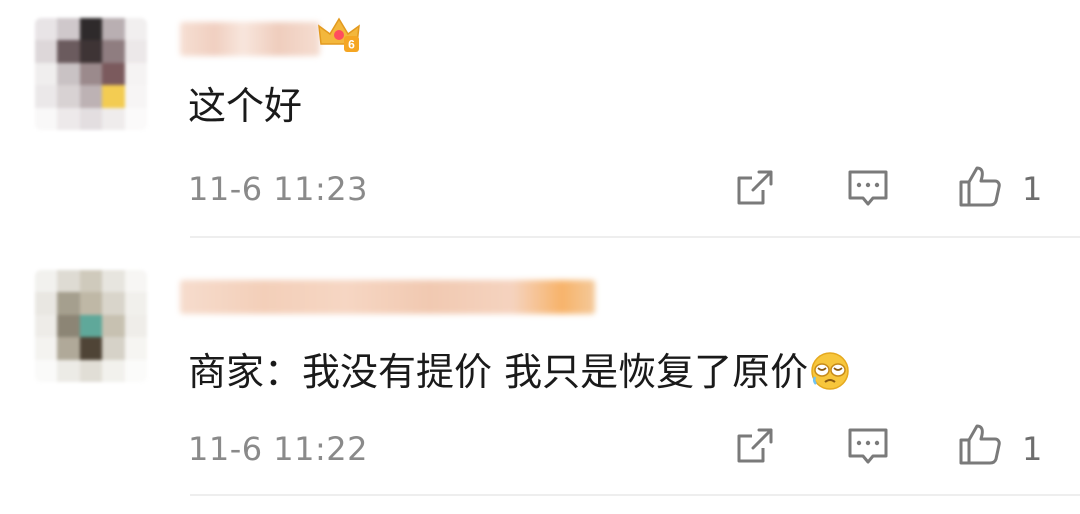 Image resolution: width=1080 pixels, height=514 pixels. I want to click on vip-crown-badge-icon: 6, so click(339, 34).